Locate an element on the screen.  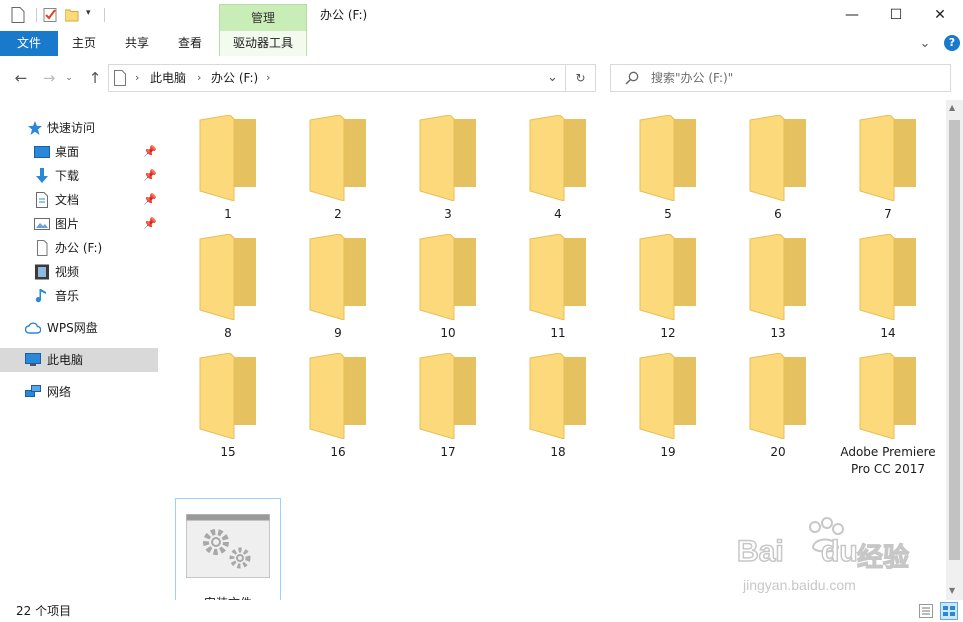
sidebar-item-label: 办公 (F:) is located at coordinates (79, 248).